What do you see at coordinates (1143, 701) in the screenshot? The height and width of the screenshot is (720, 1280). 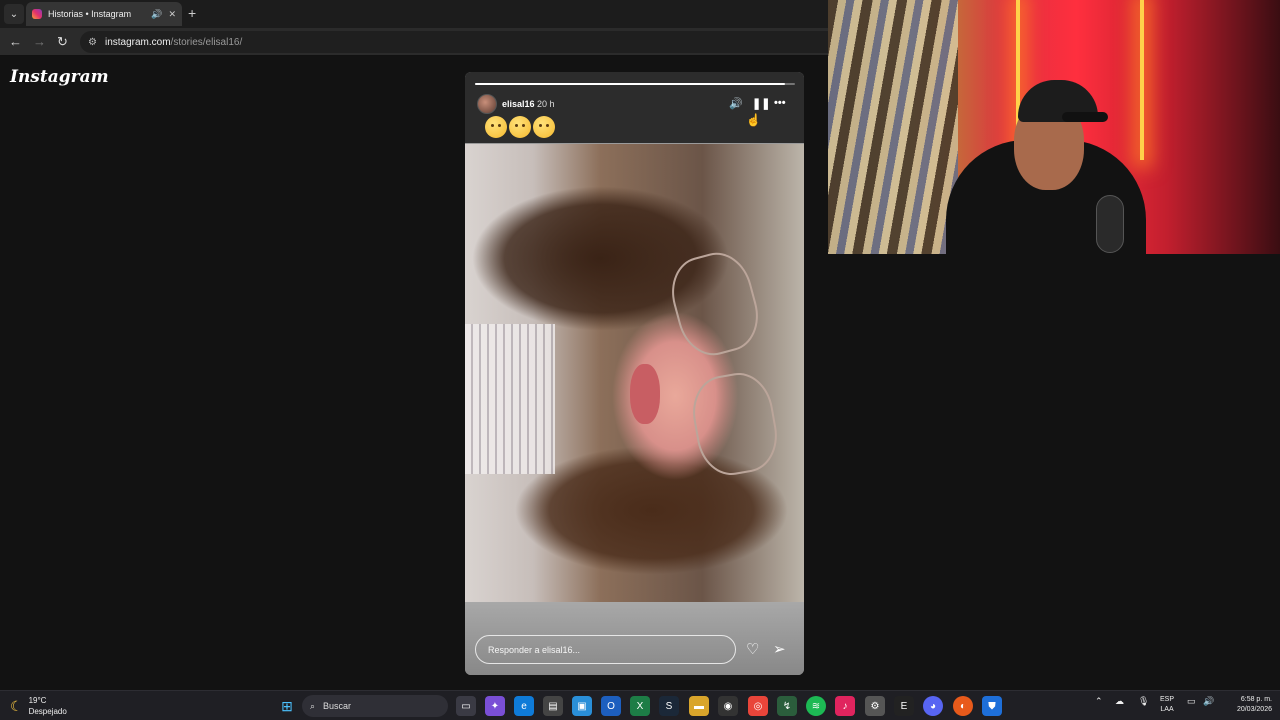 I see `microphone-icon: 🎙` at bounding box center [1143, 701].